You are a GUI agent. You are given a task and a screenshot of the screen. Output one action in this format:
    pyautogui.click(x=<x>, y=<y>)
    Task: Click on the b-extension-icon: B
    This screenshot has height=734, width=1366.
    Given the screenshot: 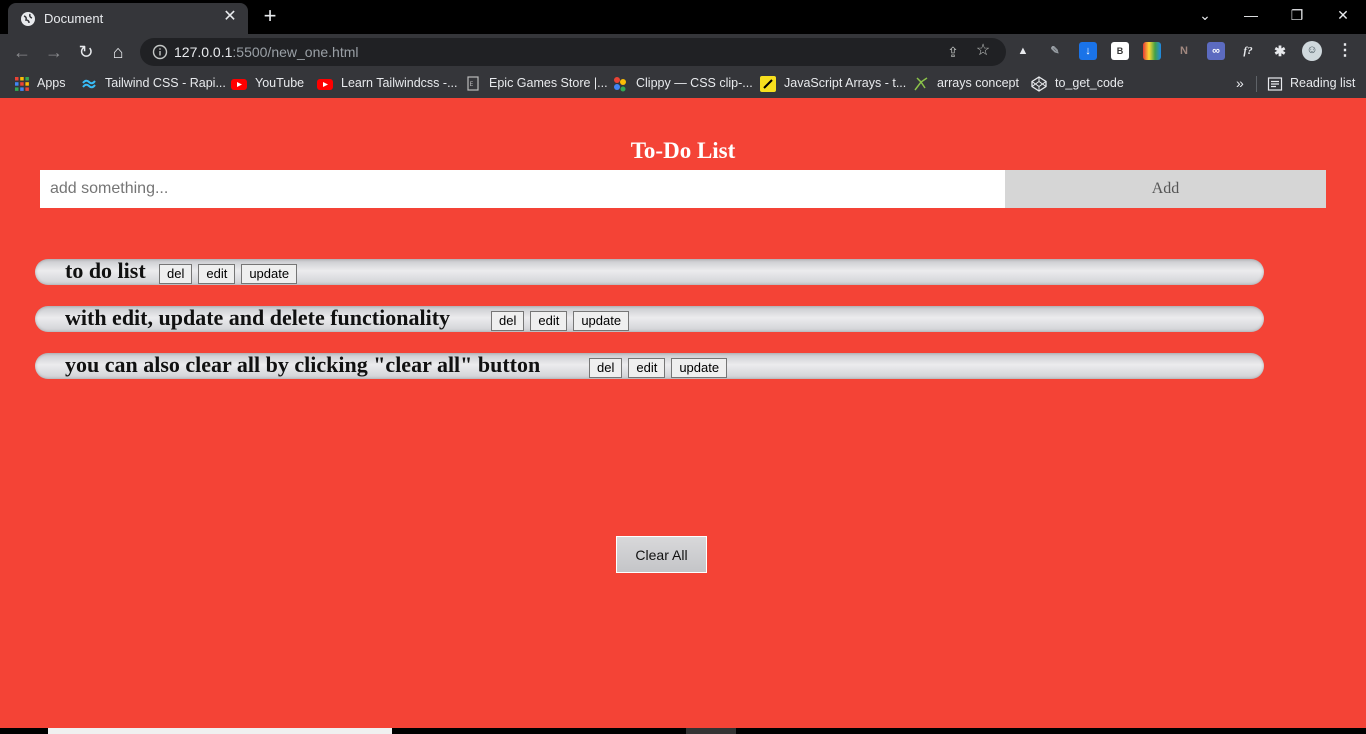 What is the action you would take?
    pyautogui.click(x=1120, y=51)
    